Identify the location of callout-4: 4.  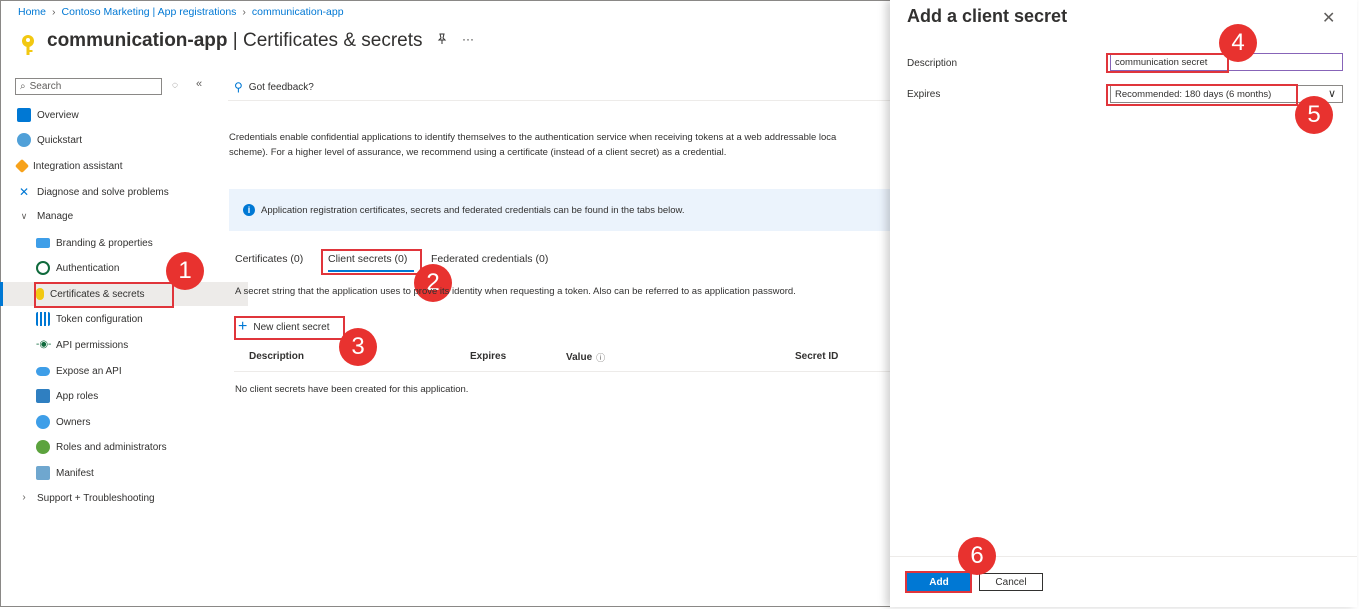
(1238, 43).